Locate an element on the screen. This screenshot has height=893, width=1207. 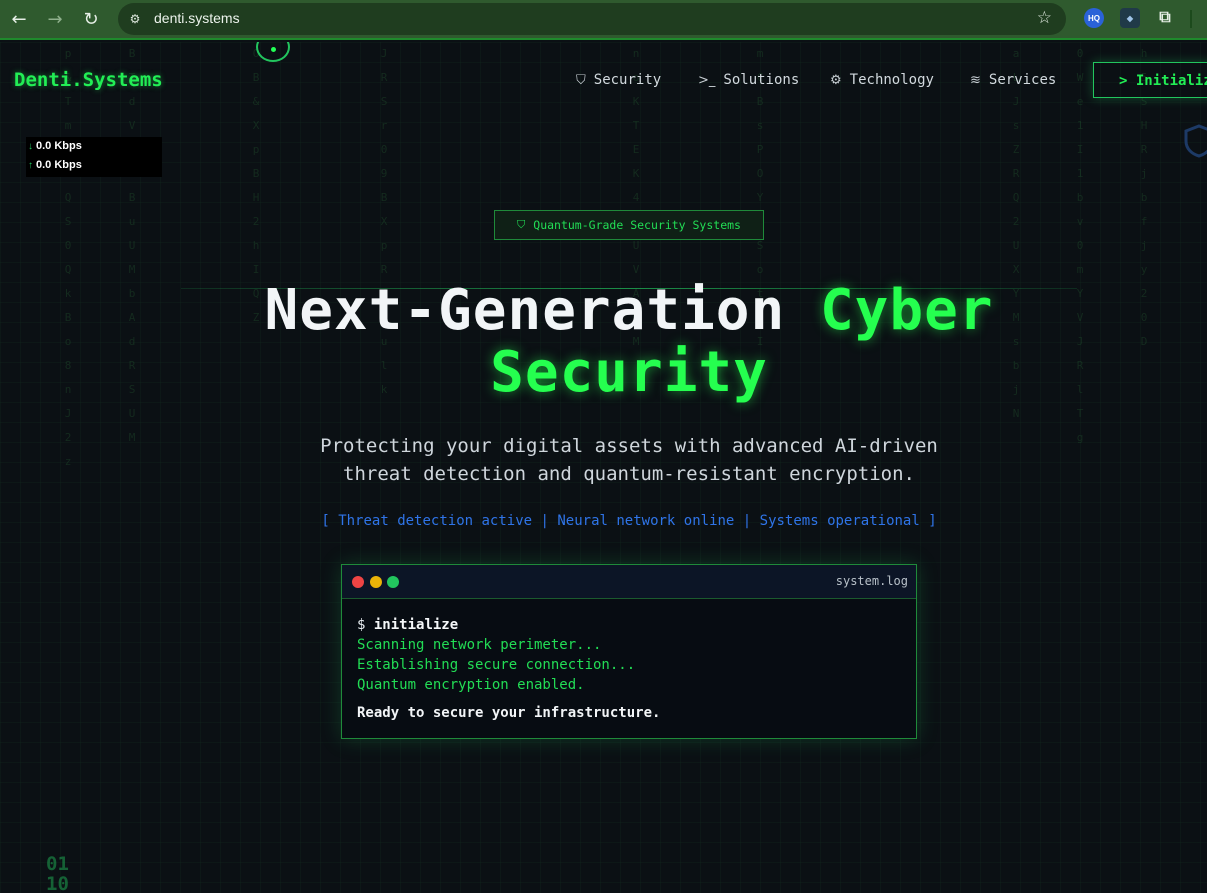
minimize-dot-icon is located at coordinates (376, 582).